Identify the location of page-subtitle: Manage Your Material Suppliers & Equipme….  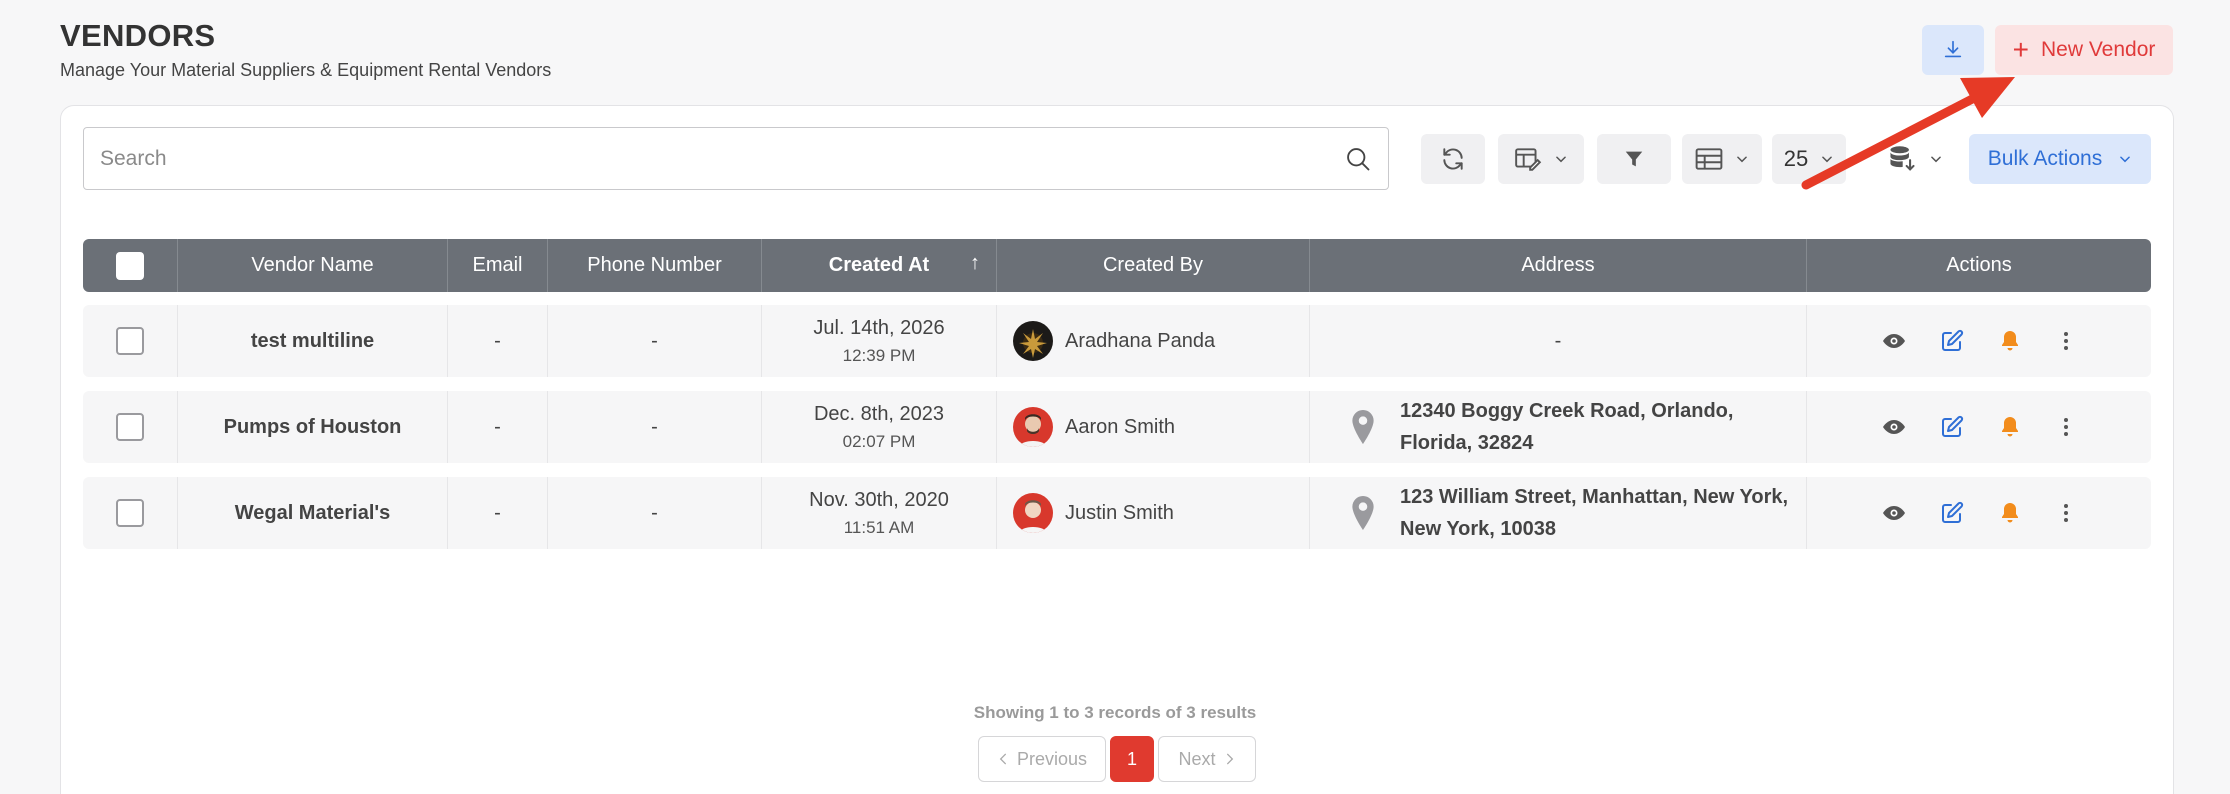
(306, 70).